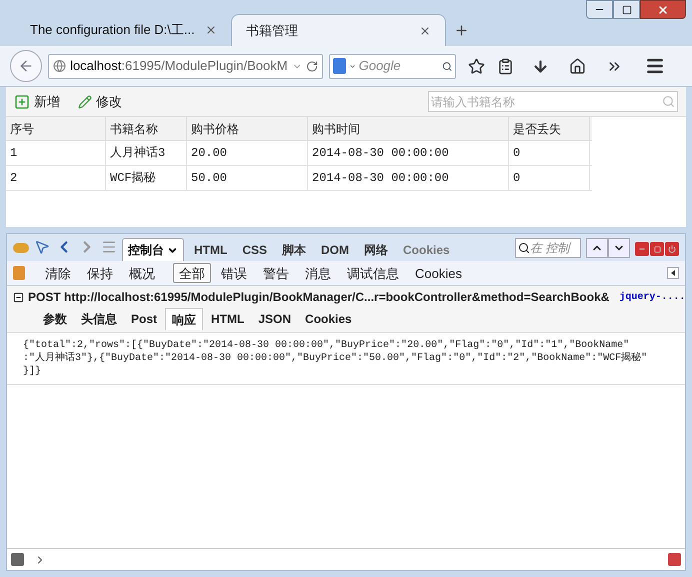 The image size is (692, 577). I want to click on back-icon, so click(26, 66).